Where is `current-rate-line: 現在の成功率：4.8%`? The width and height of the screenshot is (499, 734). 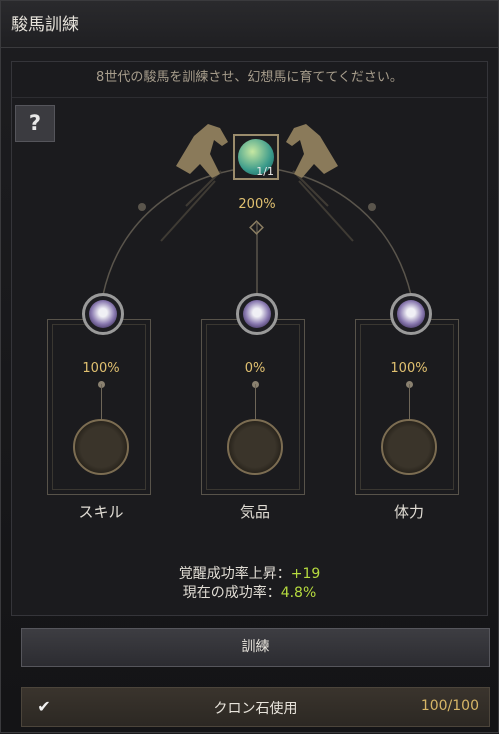
current-rate-line: 現在の成功率：4.8% is located at coordinates (249, 592).